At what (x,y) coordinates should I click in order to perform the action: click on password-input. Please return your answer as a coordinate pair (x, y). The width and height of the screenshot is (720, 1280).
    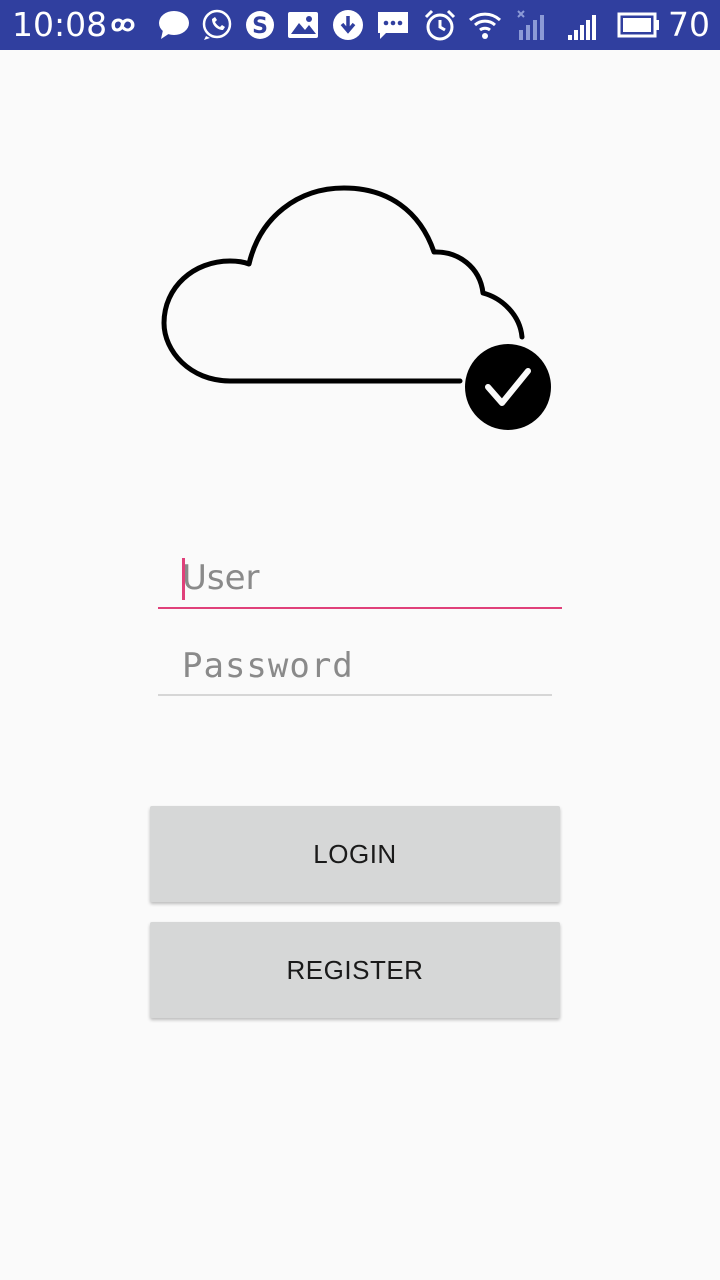
    Looking at the image, I should click on (355, 666).